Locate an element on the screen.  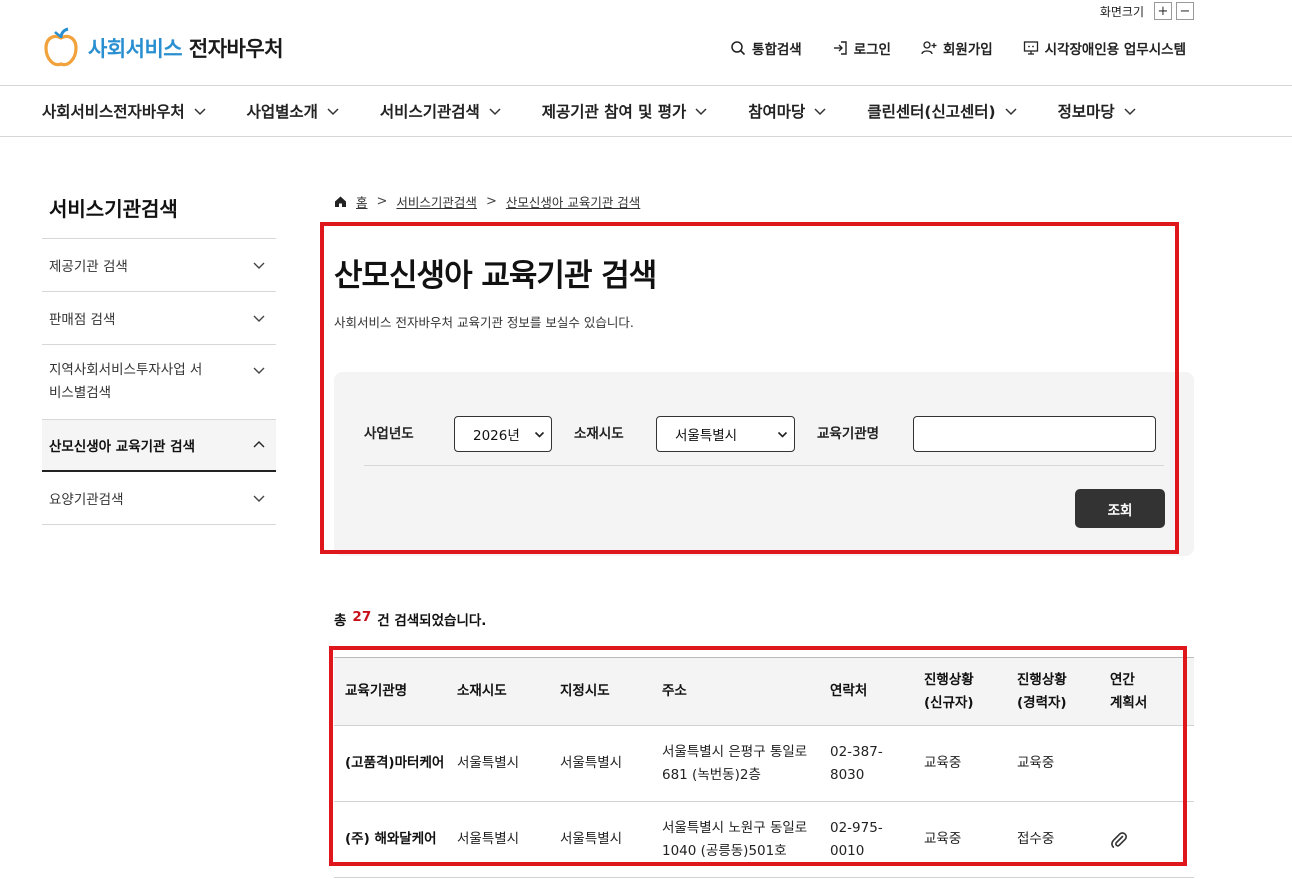
side-nav-title: 서비스기관검색 is located at coordinates (159, 216).